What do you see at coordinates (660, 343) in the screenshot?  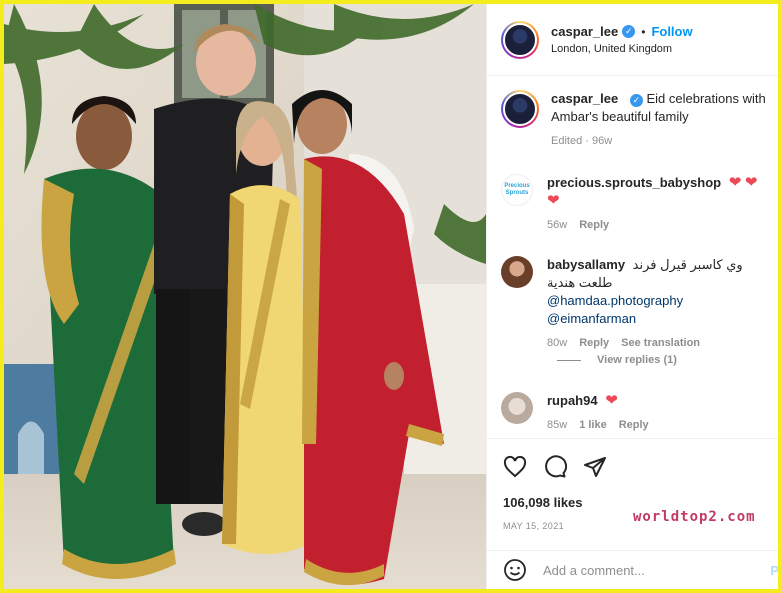 I see `see-translation-button: See translation` at bounding box center [660, 343].